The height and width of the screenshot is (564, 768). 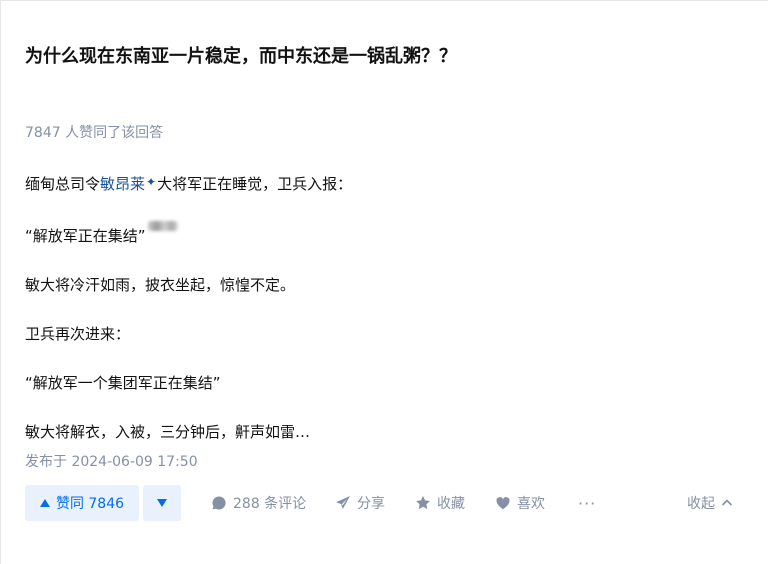 What do you see at coordinates (122, 184) in the screenshot?
I see `mention-link: 敏昂莱` at bounding box center [122, 184].